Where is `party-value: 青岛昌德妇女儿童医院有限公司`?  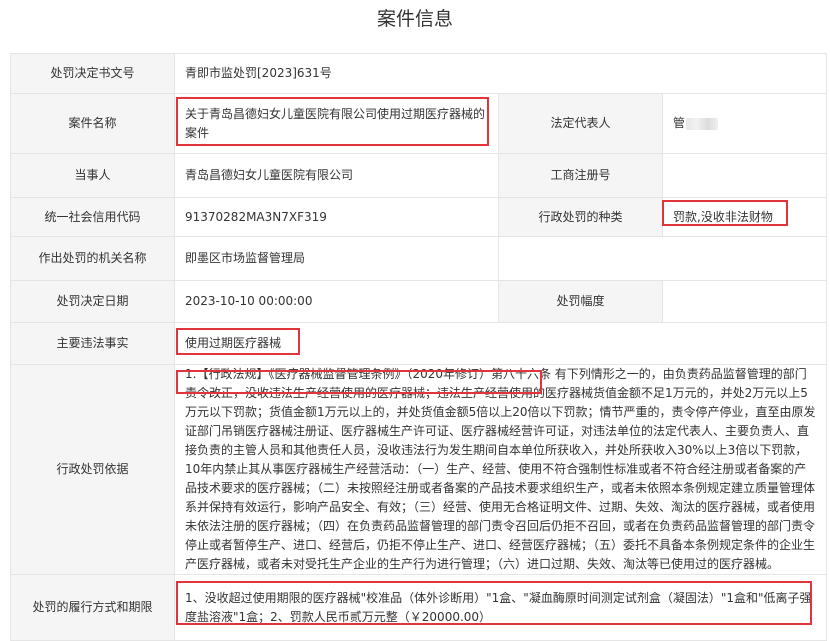
party-value: 青岛昌德妇女儿童医院有限公司 is located at coordinates (336, 175).